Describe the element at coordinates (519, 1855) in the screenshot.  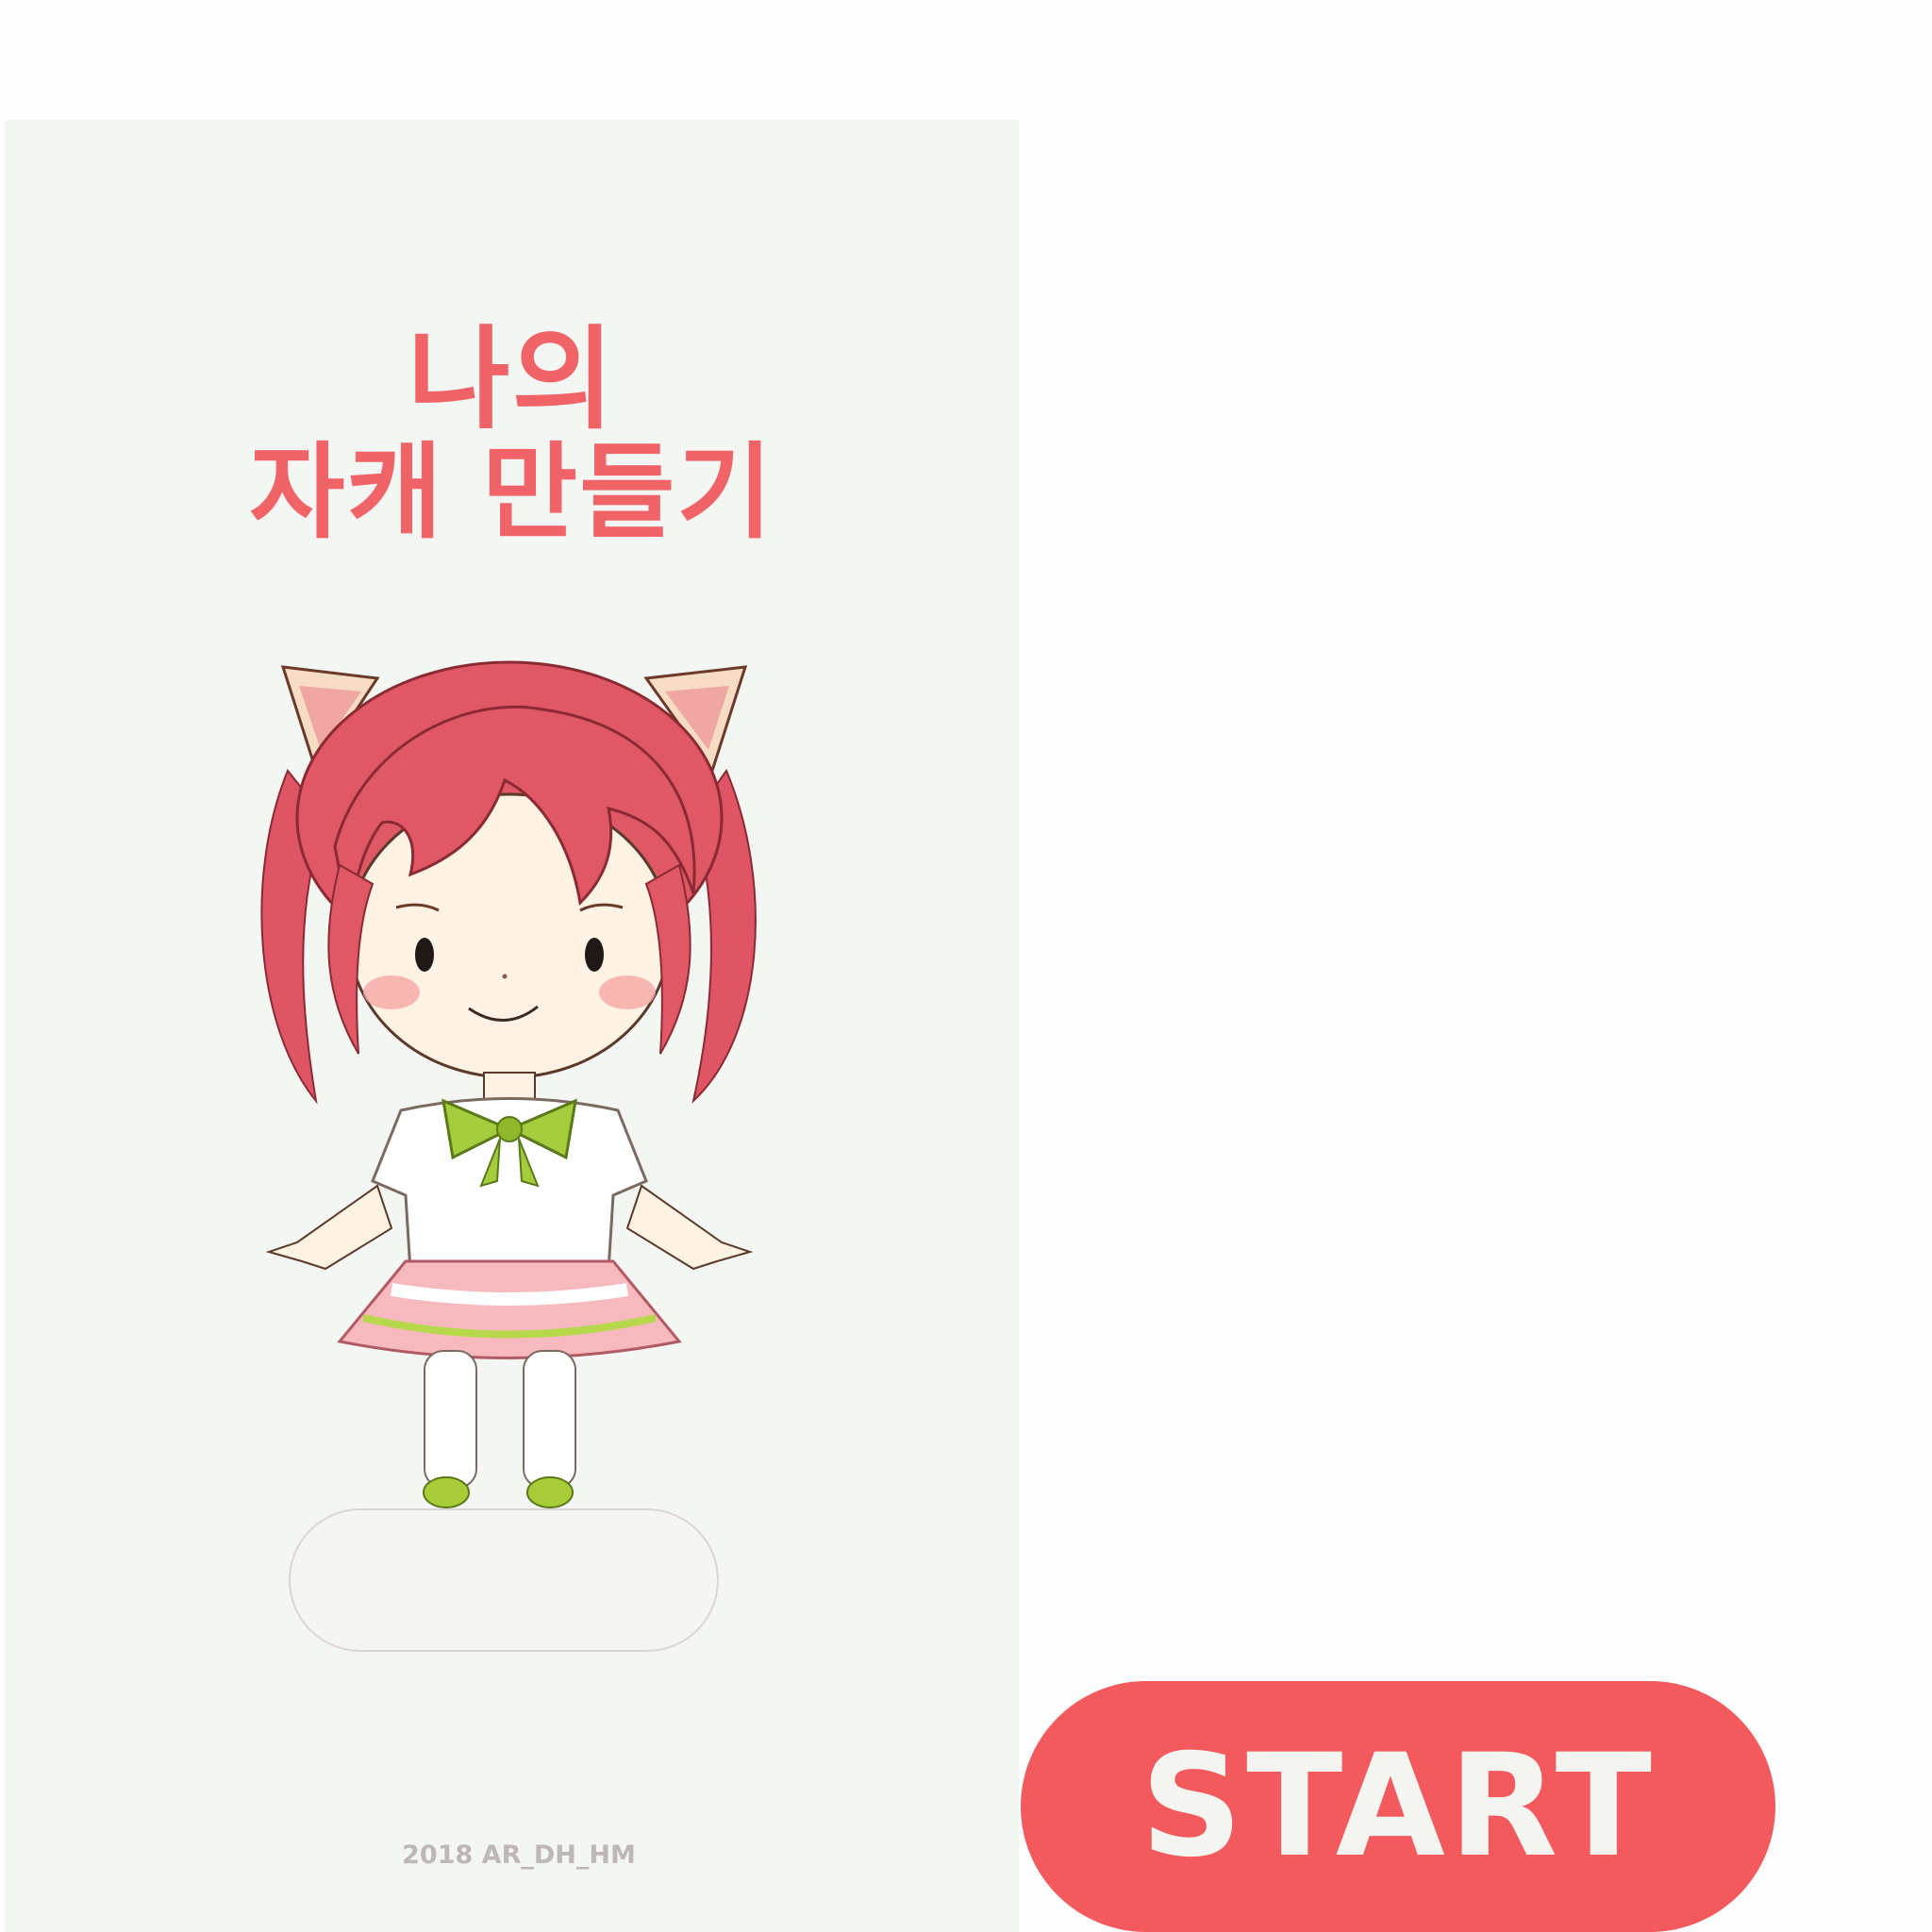
I see `copyright-text: 2018 AR_DH_HM` at that location.